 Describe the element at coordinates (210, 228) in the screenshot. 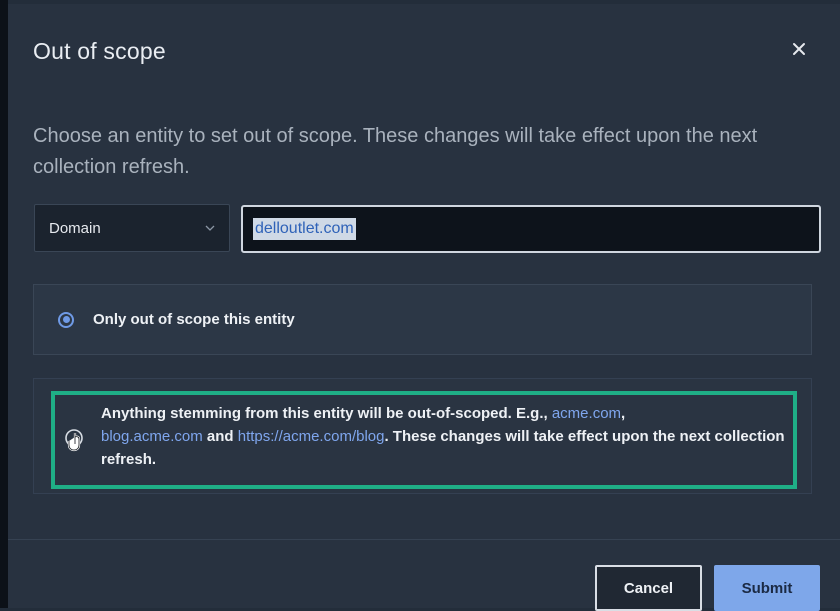

I see `chevron-down-icon` at that location.